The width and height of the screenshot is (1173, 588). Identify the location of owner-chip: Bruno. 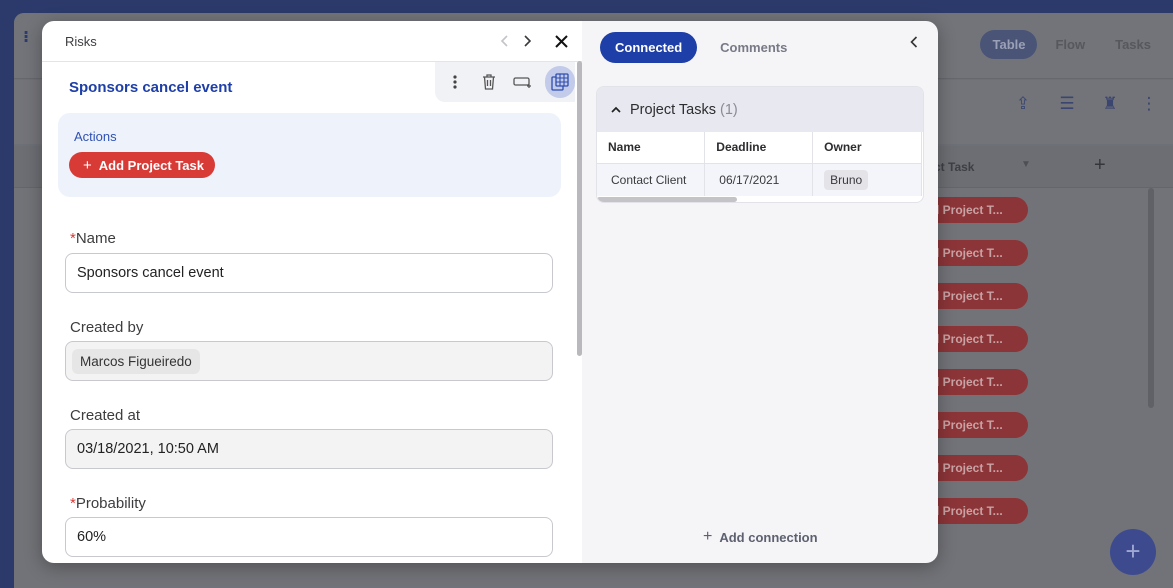
(846, 179).